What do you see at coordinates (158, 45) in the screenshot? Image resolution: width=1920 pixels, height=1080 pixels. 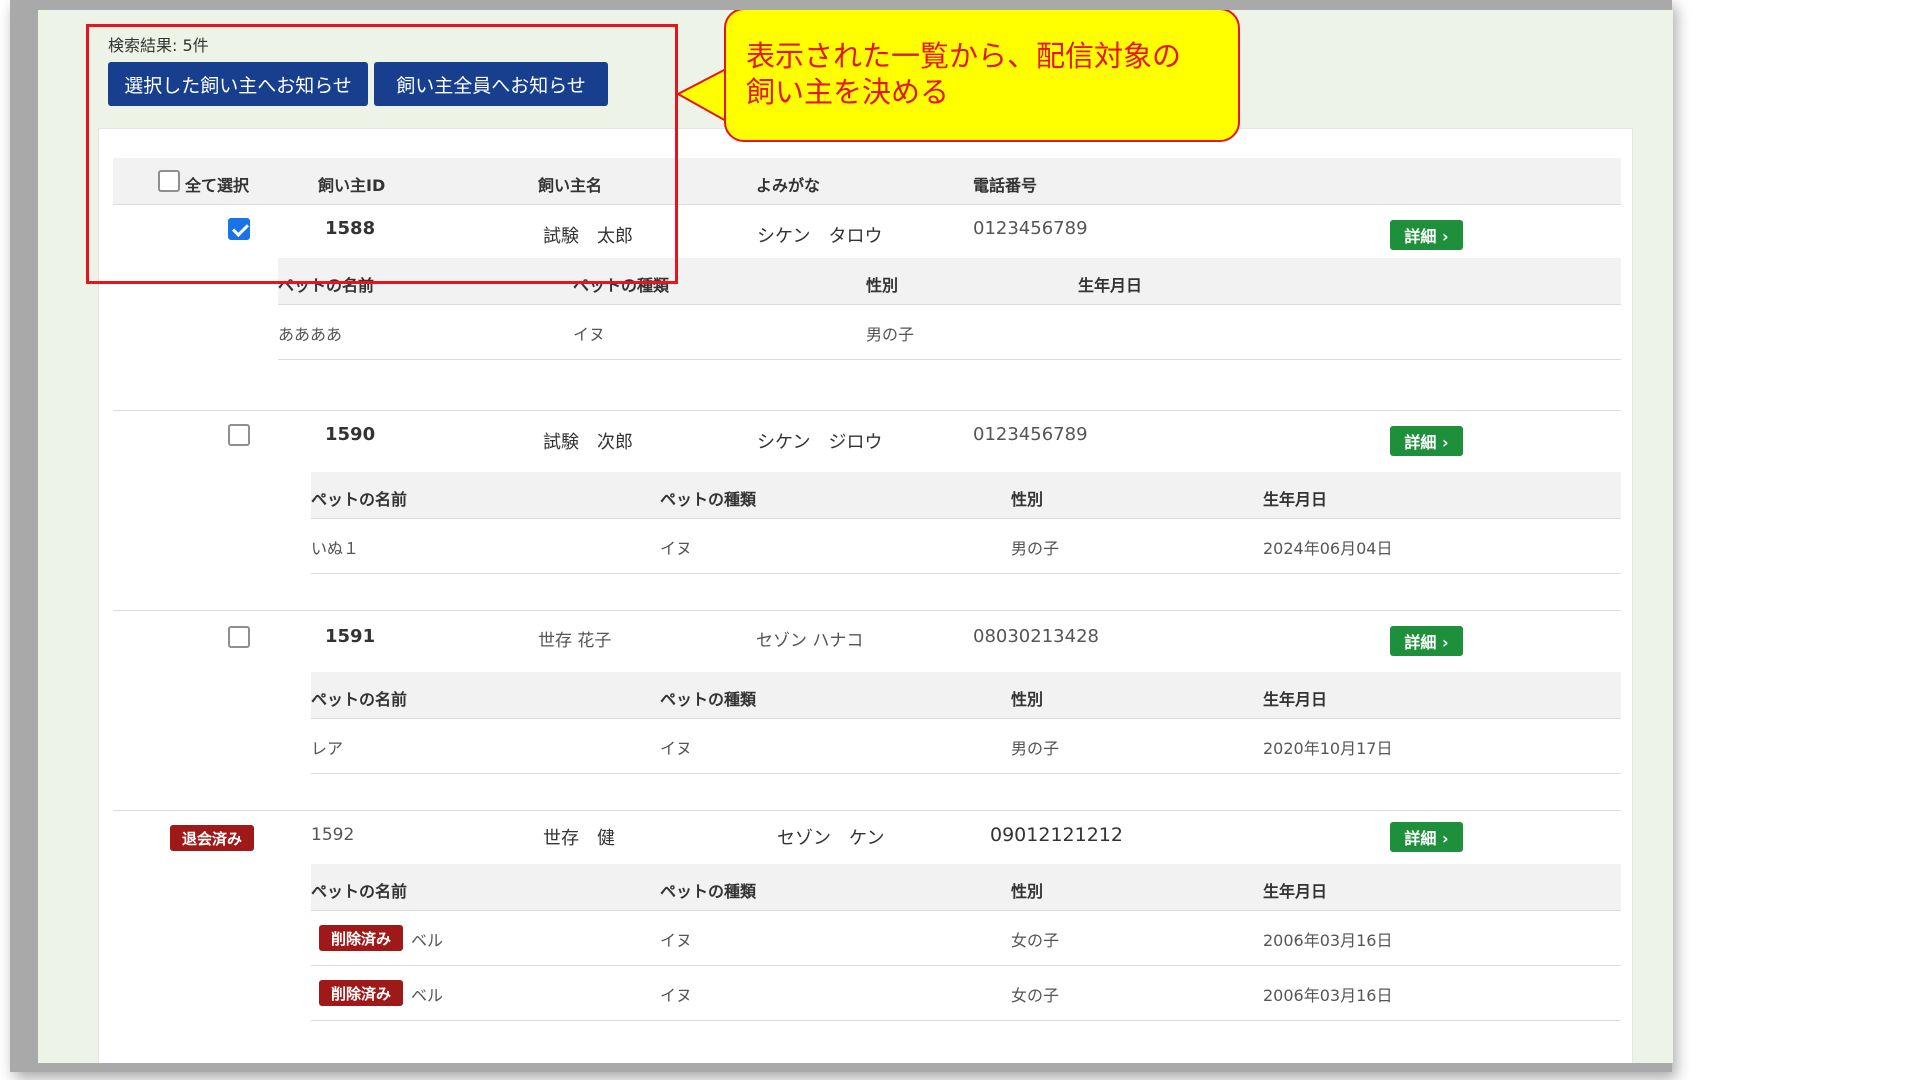 I see `result-count: 検索結果: 5件` at bounding box center [158, 45].